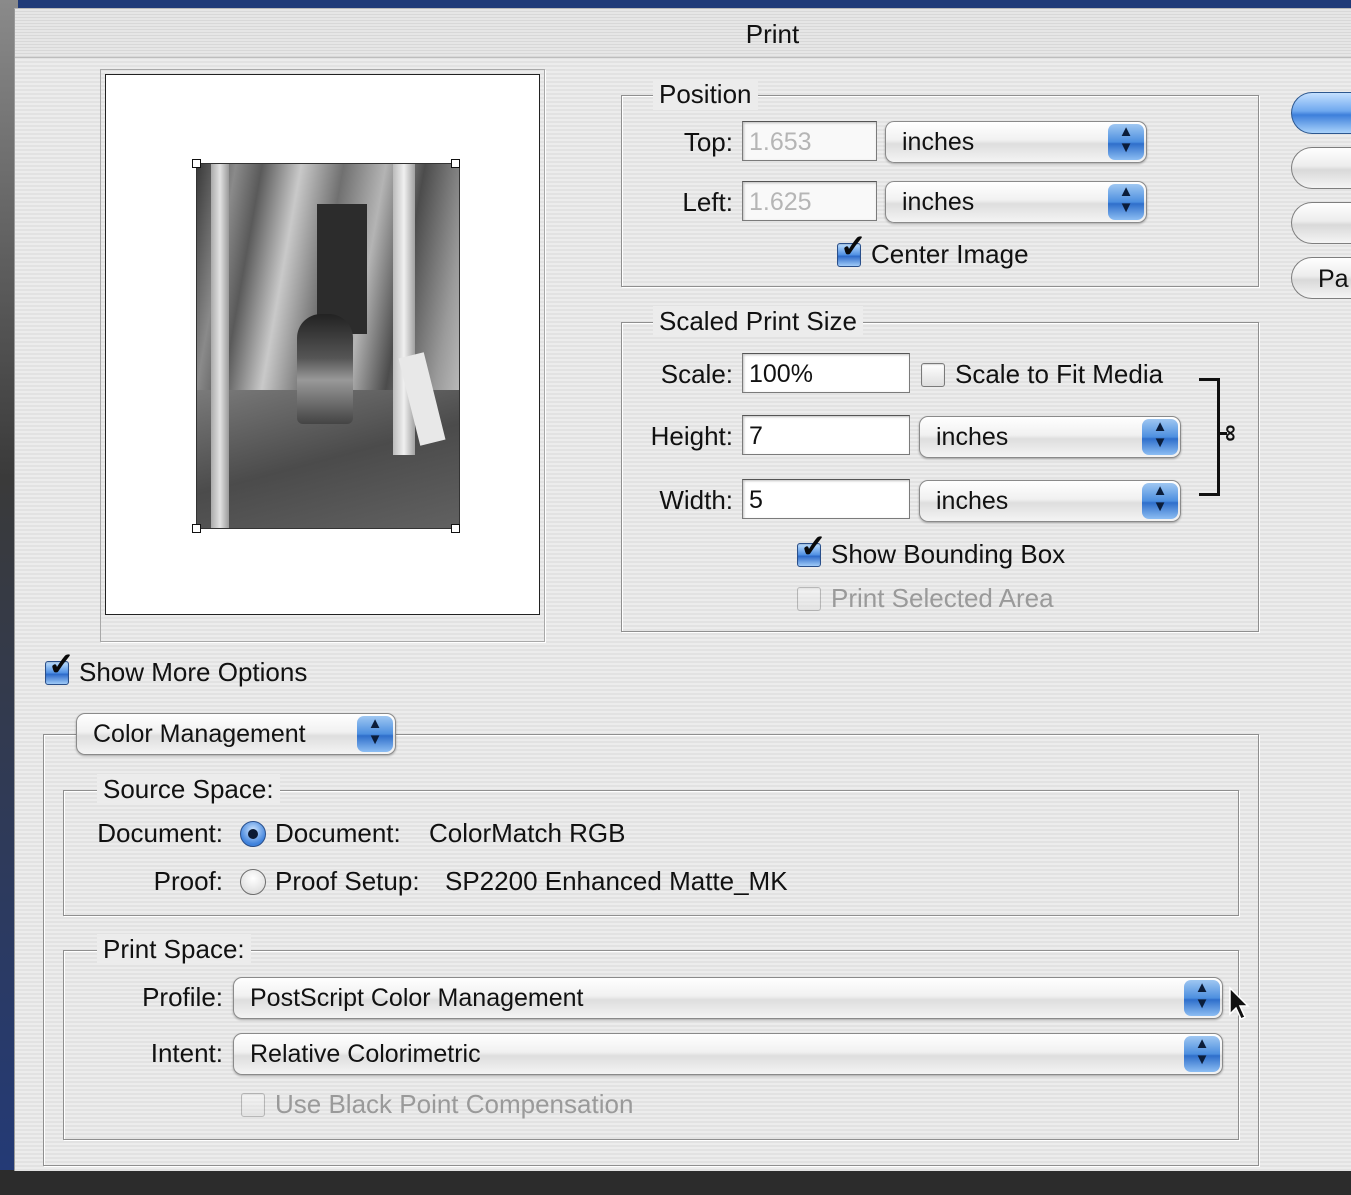 The width and height of the screenshot is (1351, 1195). What do you see at coordinates (347, 881) in the screenshot?
I see `proof-radio-text: Proof Setup:` at bounding box center [347, 881].